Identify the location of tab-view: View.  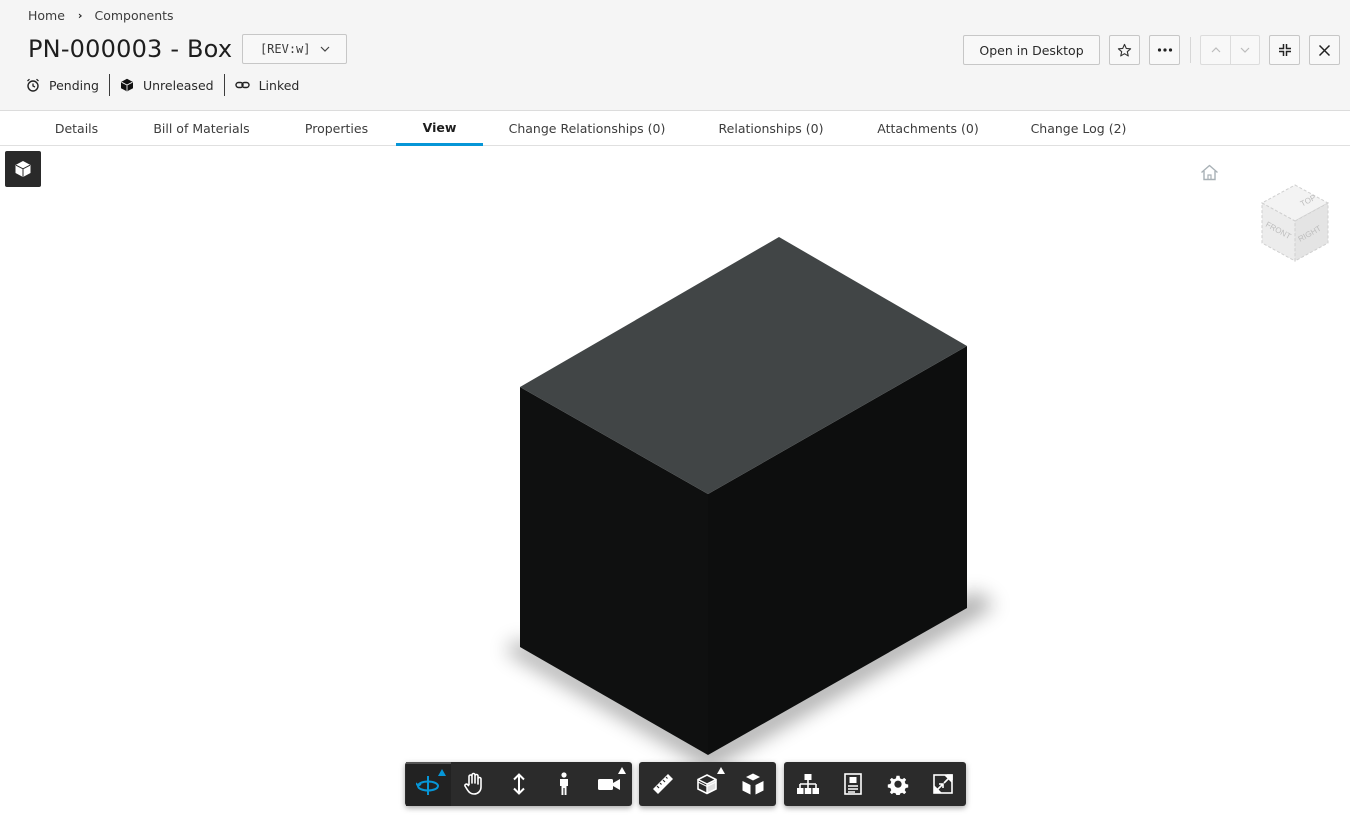
(439, 128).